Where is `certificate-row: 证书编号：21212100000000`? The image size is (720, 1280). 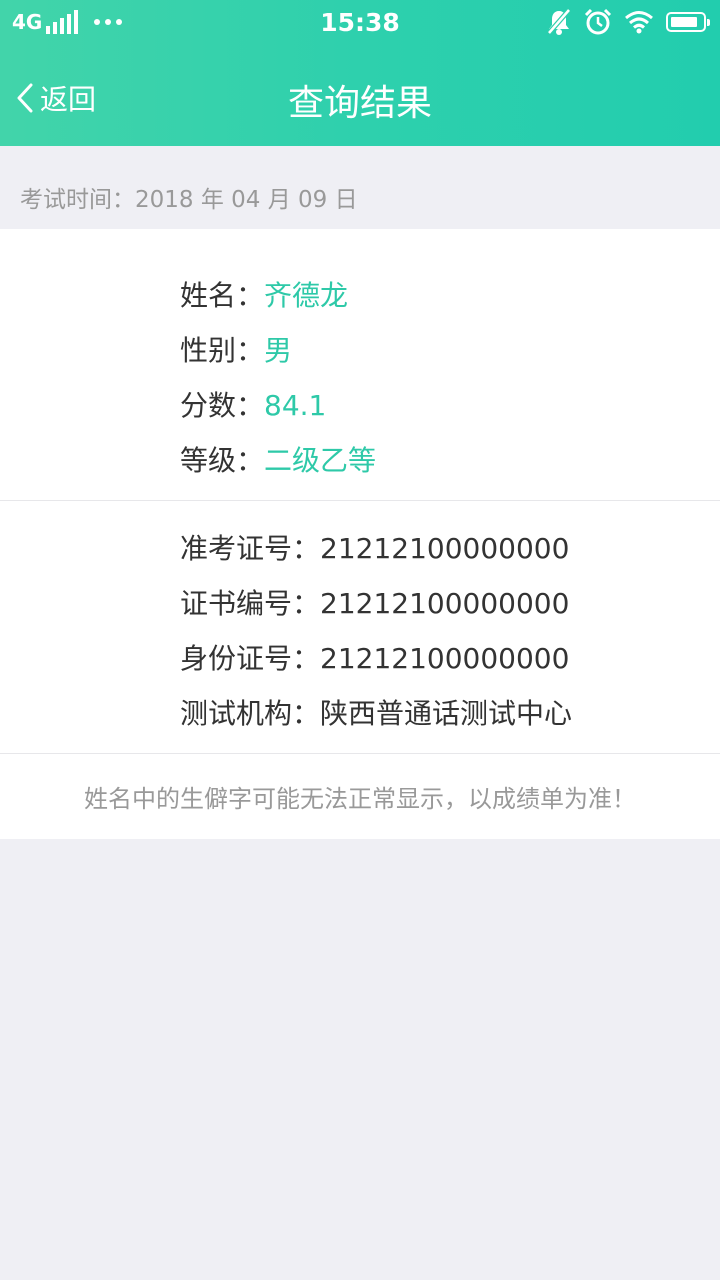
certificate-row: 证书编号：21212100000000 is located at coordinates (374, 602).